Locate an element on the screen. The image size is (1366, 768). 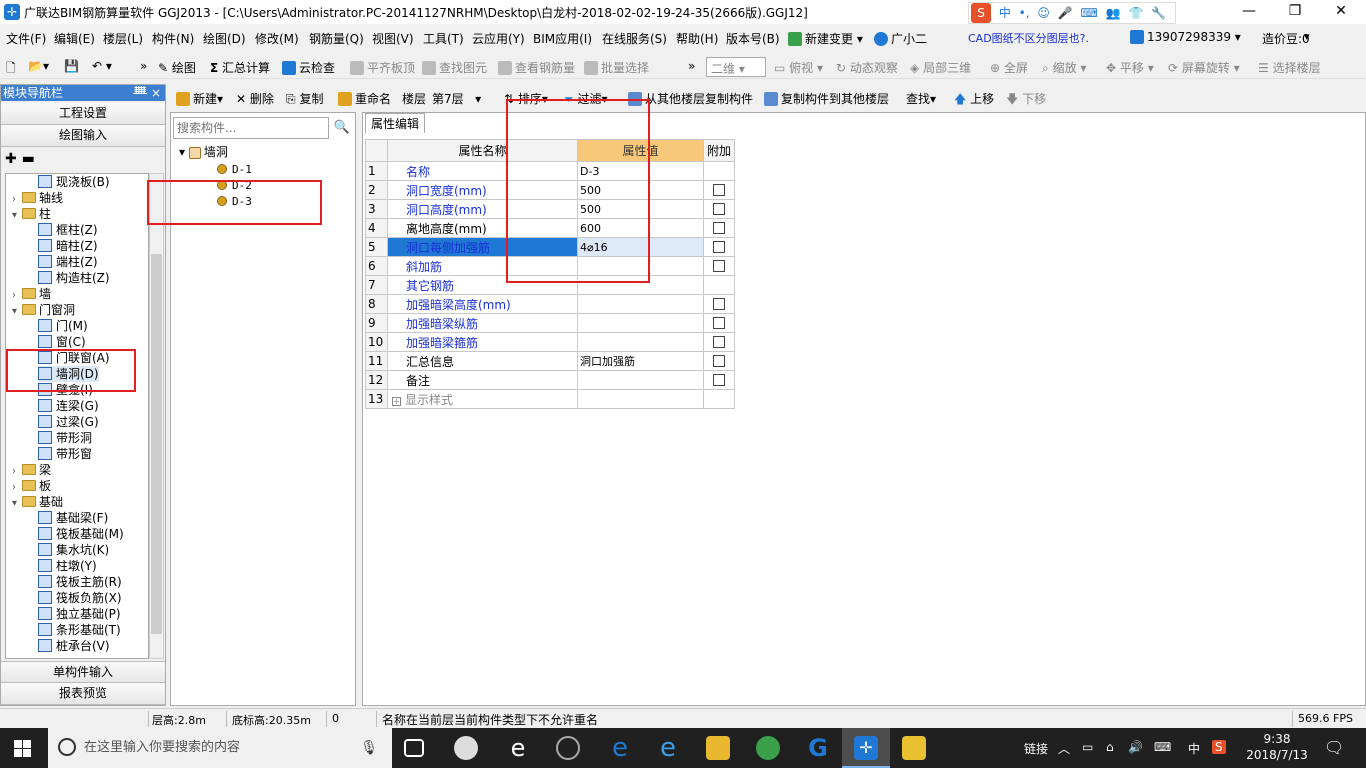
glodon-app-icon: ✛ is located at coordinates (866, 748).